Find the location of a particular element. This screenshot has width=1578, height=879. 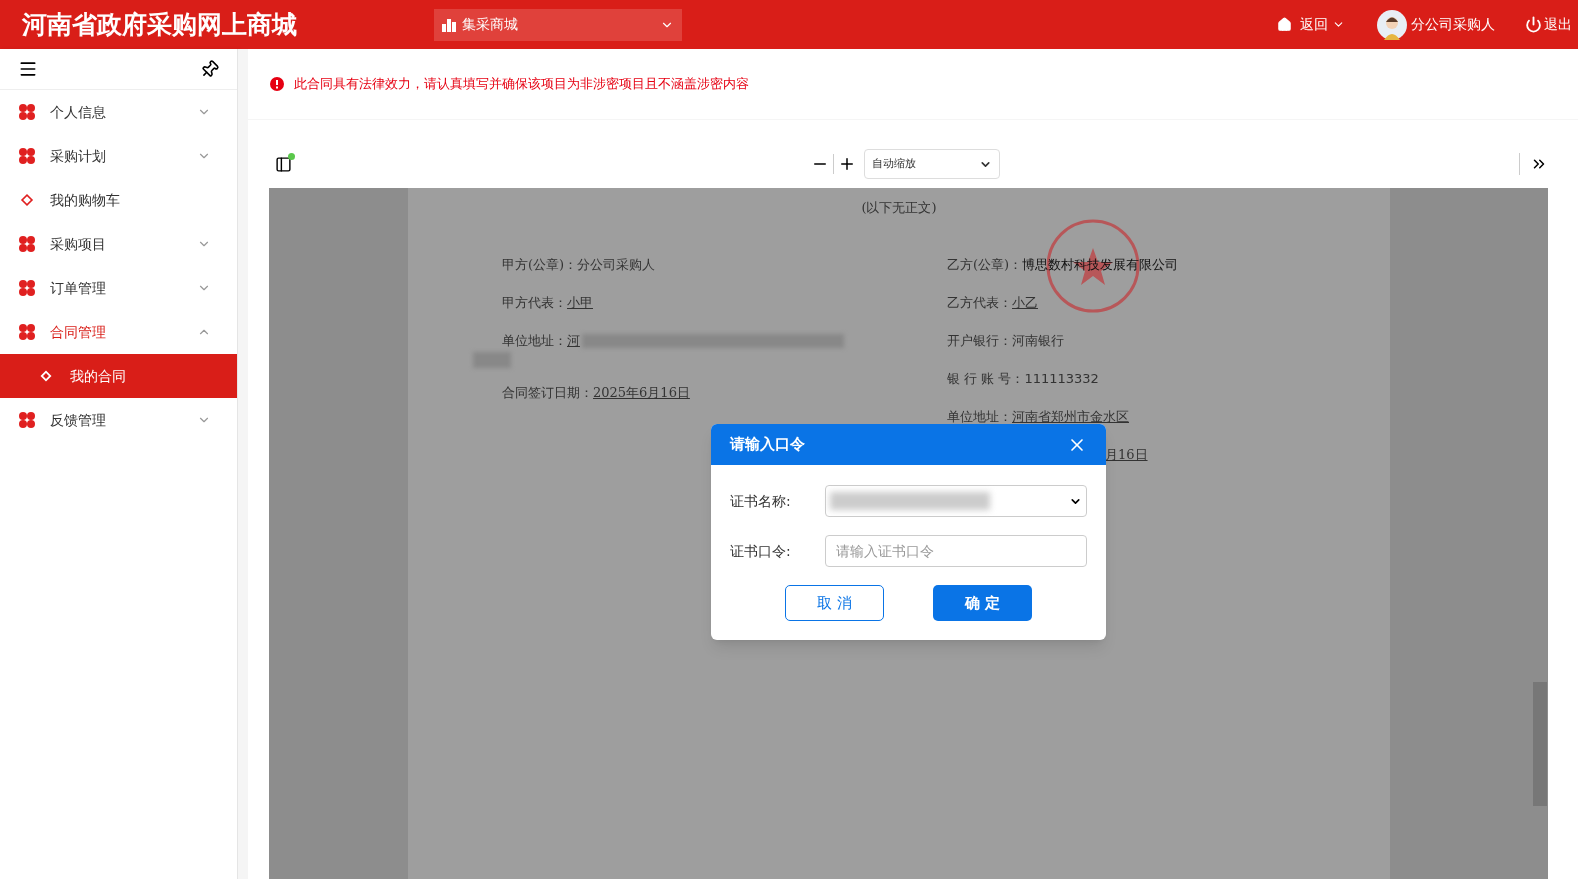

field-label: 合同签订日期： is located at coordinates (547, 392).